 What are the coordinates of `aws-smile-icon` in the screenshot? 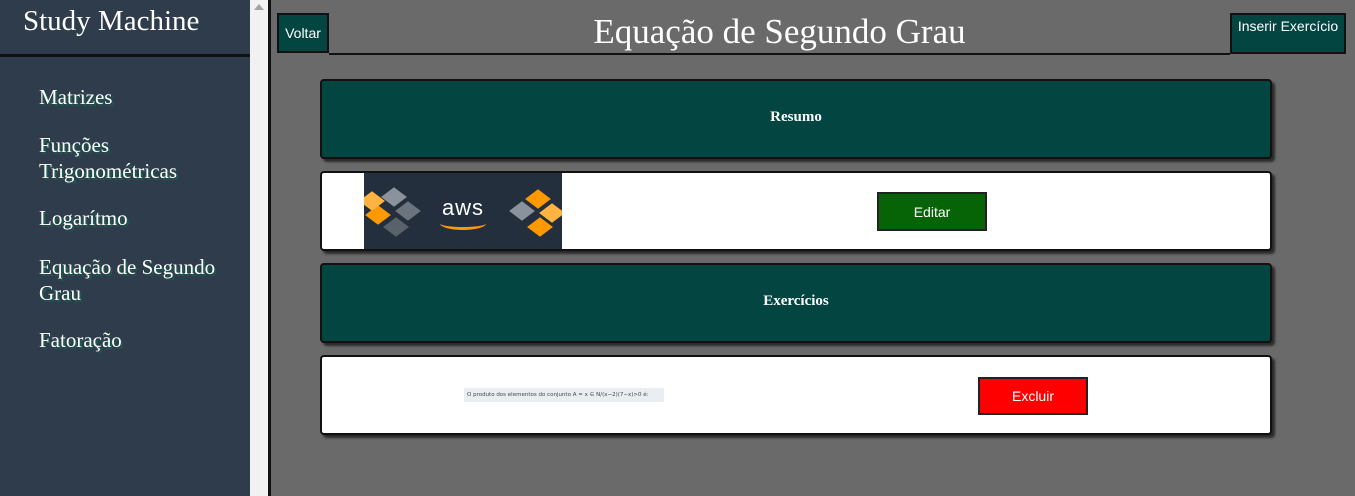 It's located at (463, 223).